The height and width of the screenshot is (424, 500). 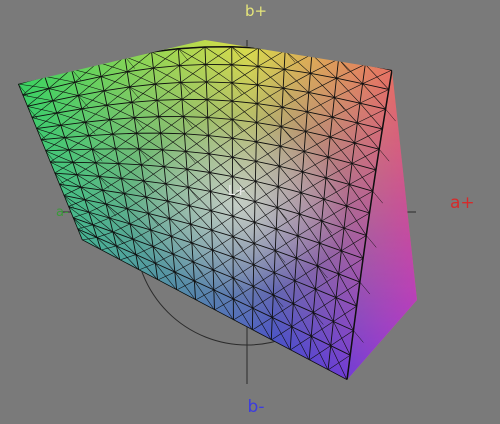 What do you see at coordinates (62, 212) in the screenshot?
I see `a-minus-label: a-` at bounding box center [62, 212].